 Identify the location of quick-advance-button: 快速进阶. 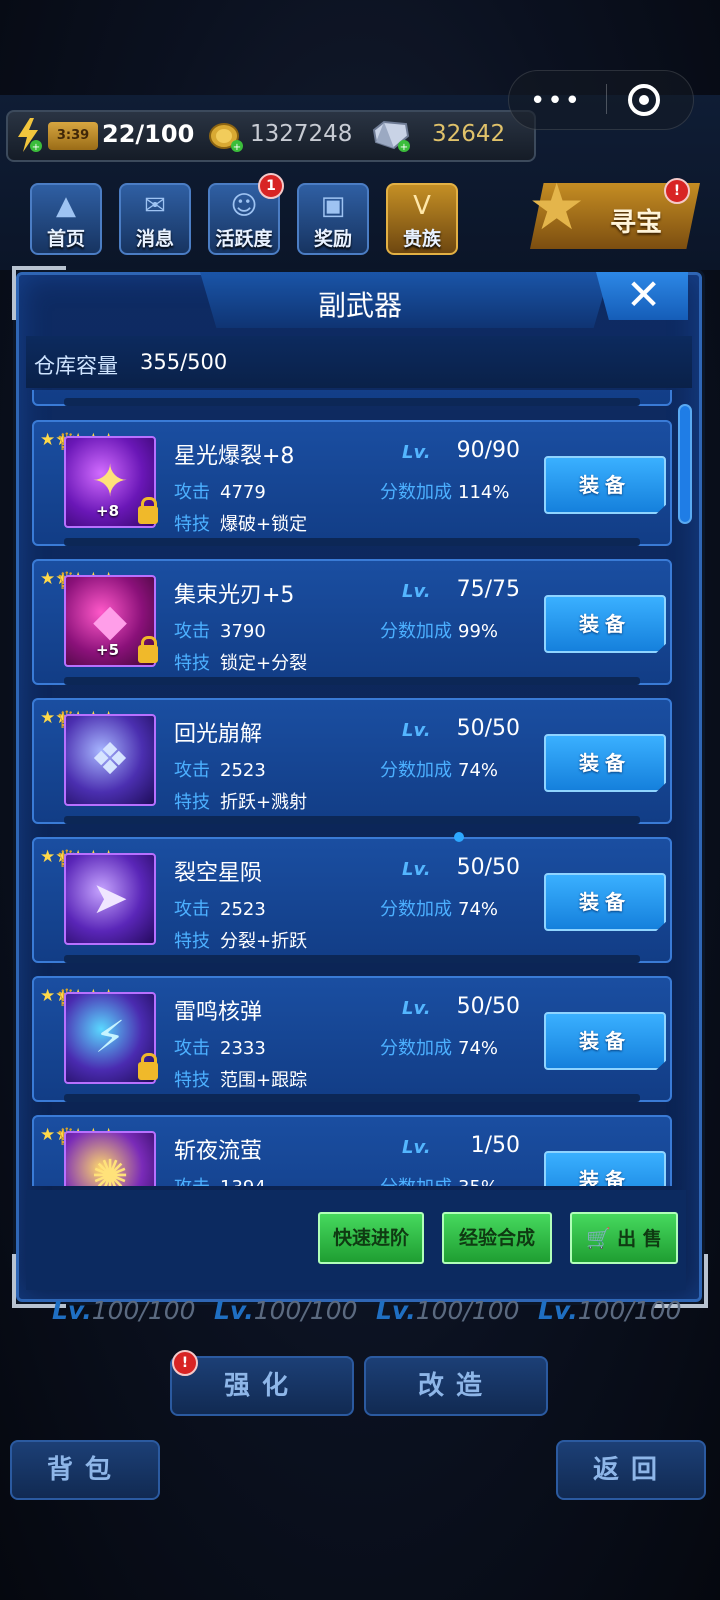
(371, 1238).